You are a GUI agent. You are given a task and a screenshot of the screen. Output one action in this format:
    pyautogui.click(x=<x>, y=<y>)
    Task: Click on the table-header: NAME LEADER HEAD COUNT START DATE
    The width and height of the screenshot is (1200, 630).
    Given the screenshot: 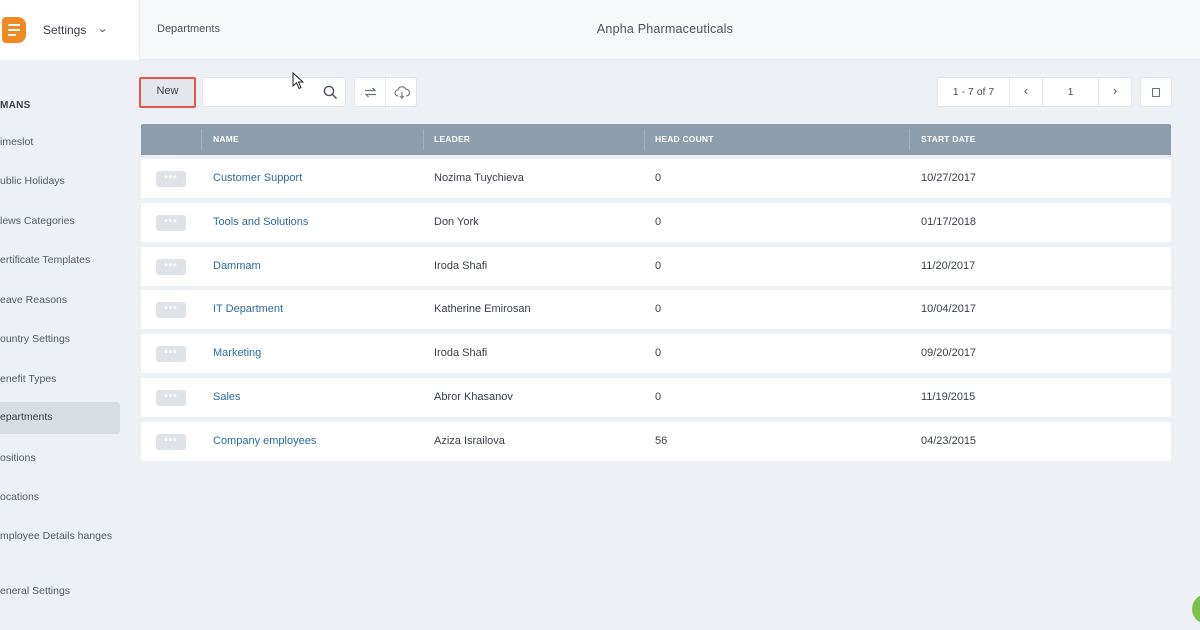 What is the action you would take?
    pyautogui.click(x=656, y=139)
    